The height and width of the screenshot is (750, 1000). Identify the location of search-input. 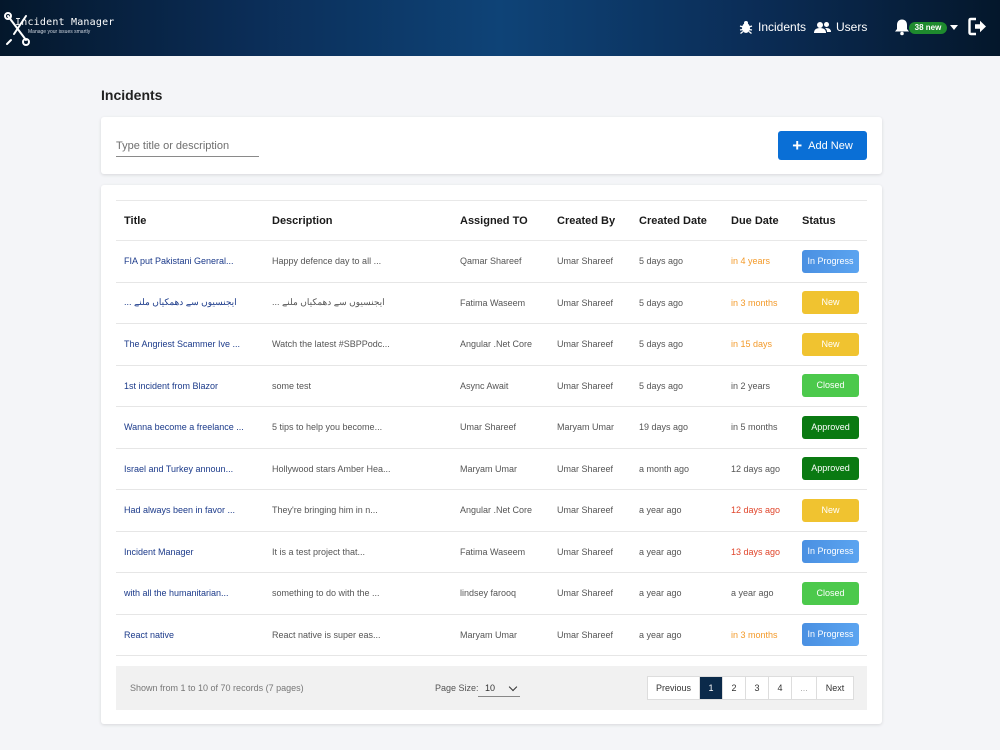
(187, 146).